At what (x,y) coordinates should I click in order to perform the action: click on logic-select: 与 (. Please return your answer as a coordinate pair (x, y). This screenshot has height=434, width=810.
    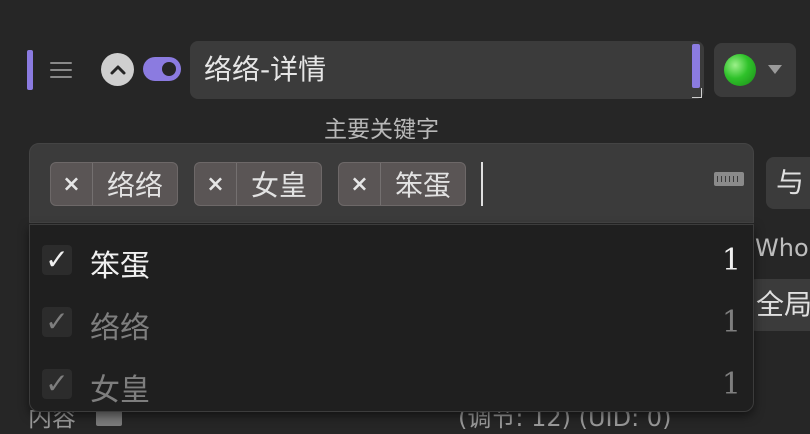
    Looking at the image, I should click on (788, 183).